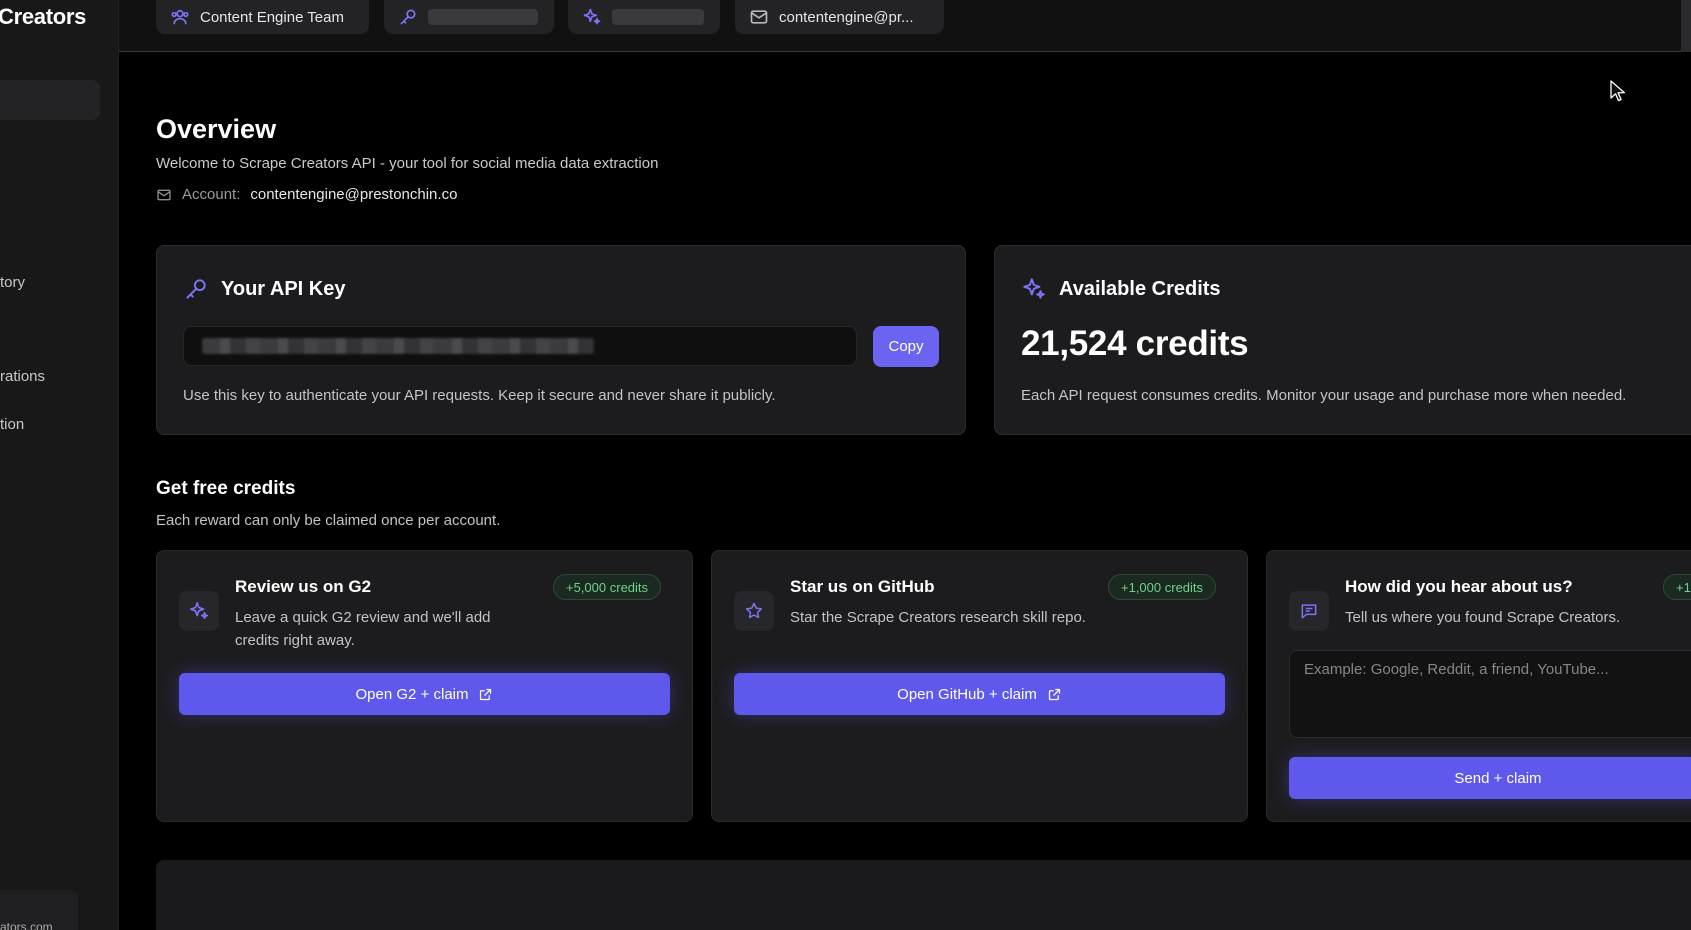 This screenshot has width=1691, height=930. I want to click on credits-title: Available Credits, so click(1140, 288).